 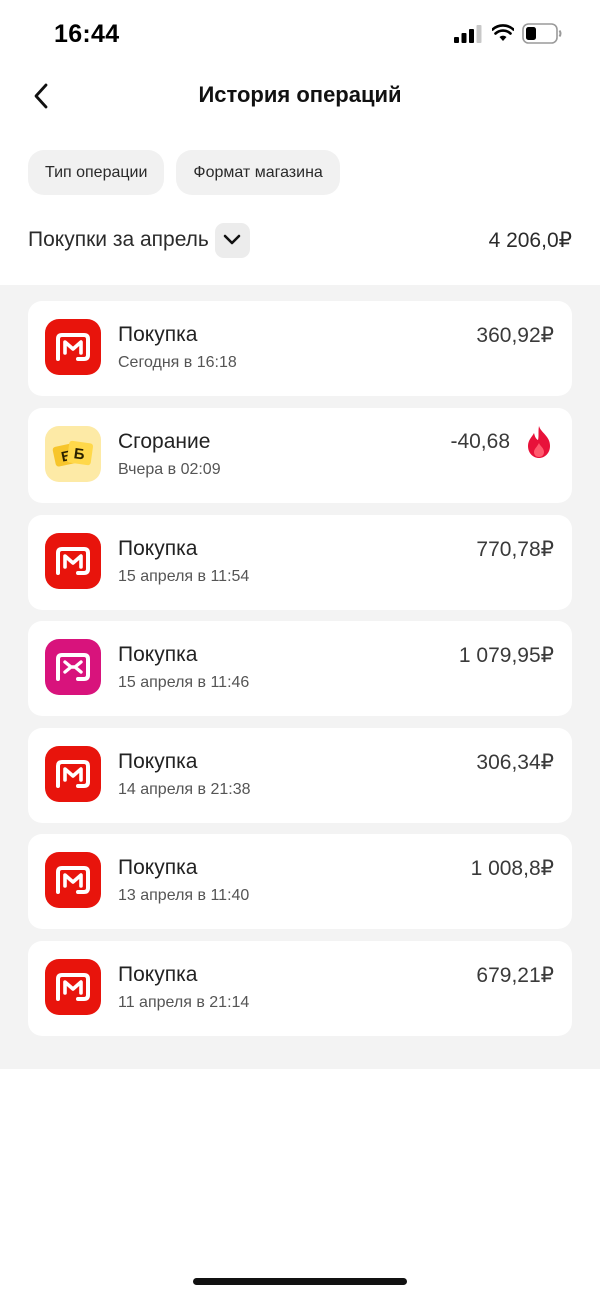 What do you see at coordinates (300, 348) in the screenshot?
I see `operation-card: Покупка Сегодня в 16:18 360,92₽` at bounding box center [300, 348].